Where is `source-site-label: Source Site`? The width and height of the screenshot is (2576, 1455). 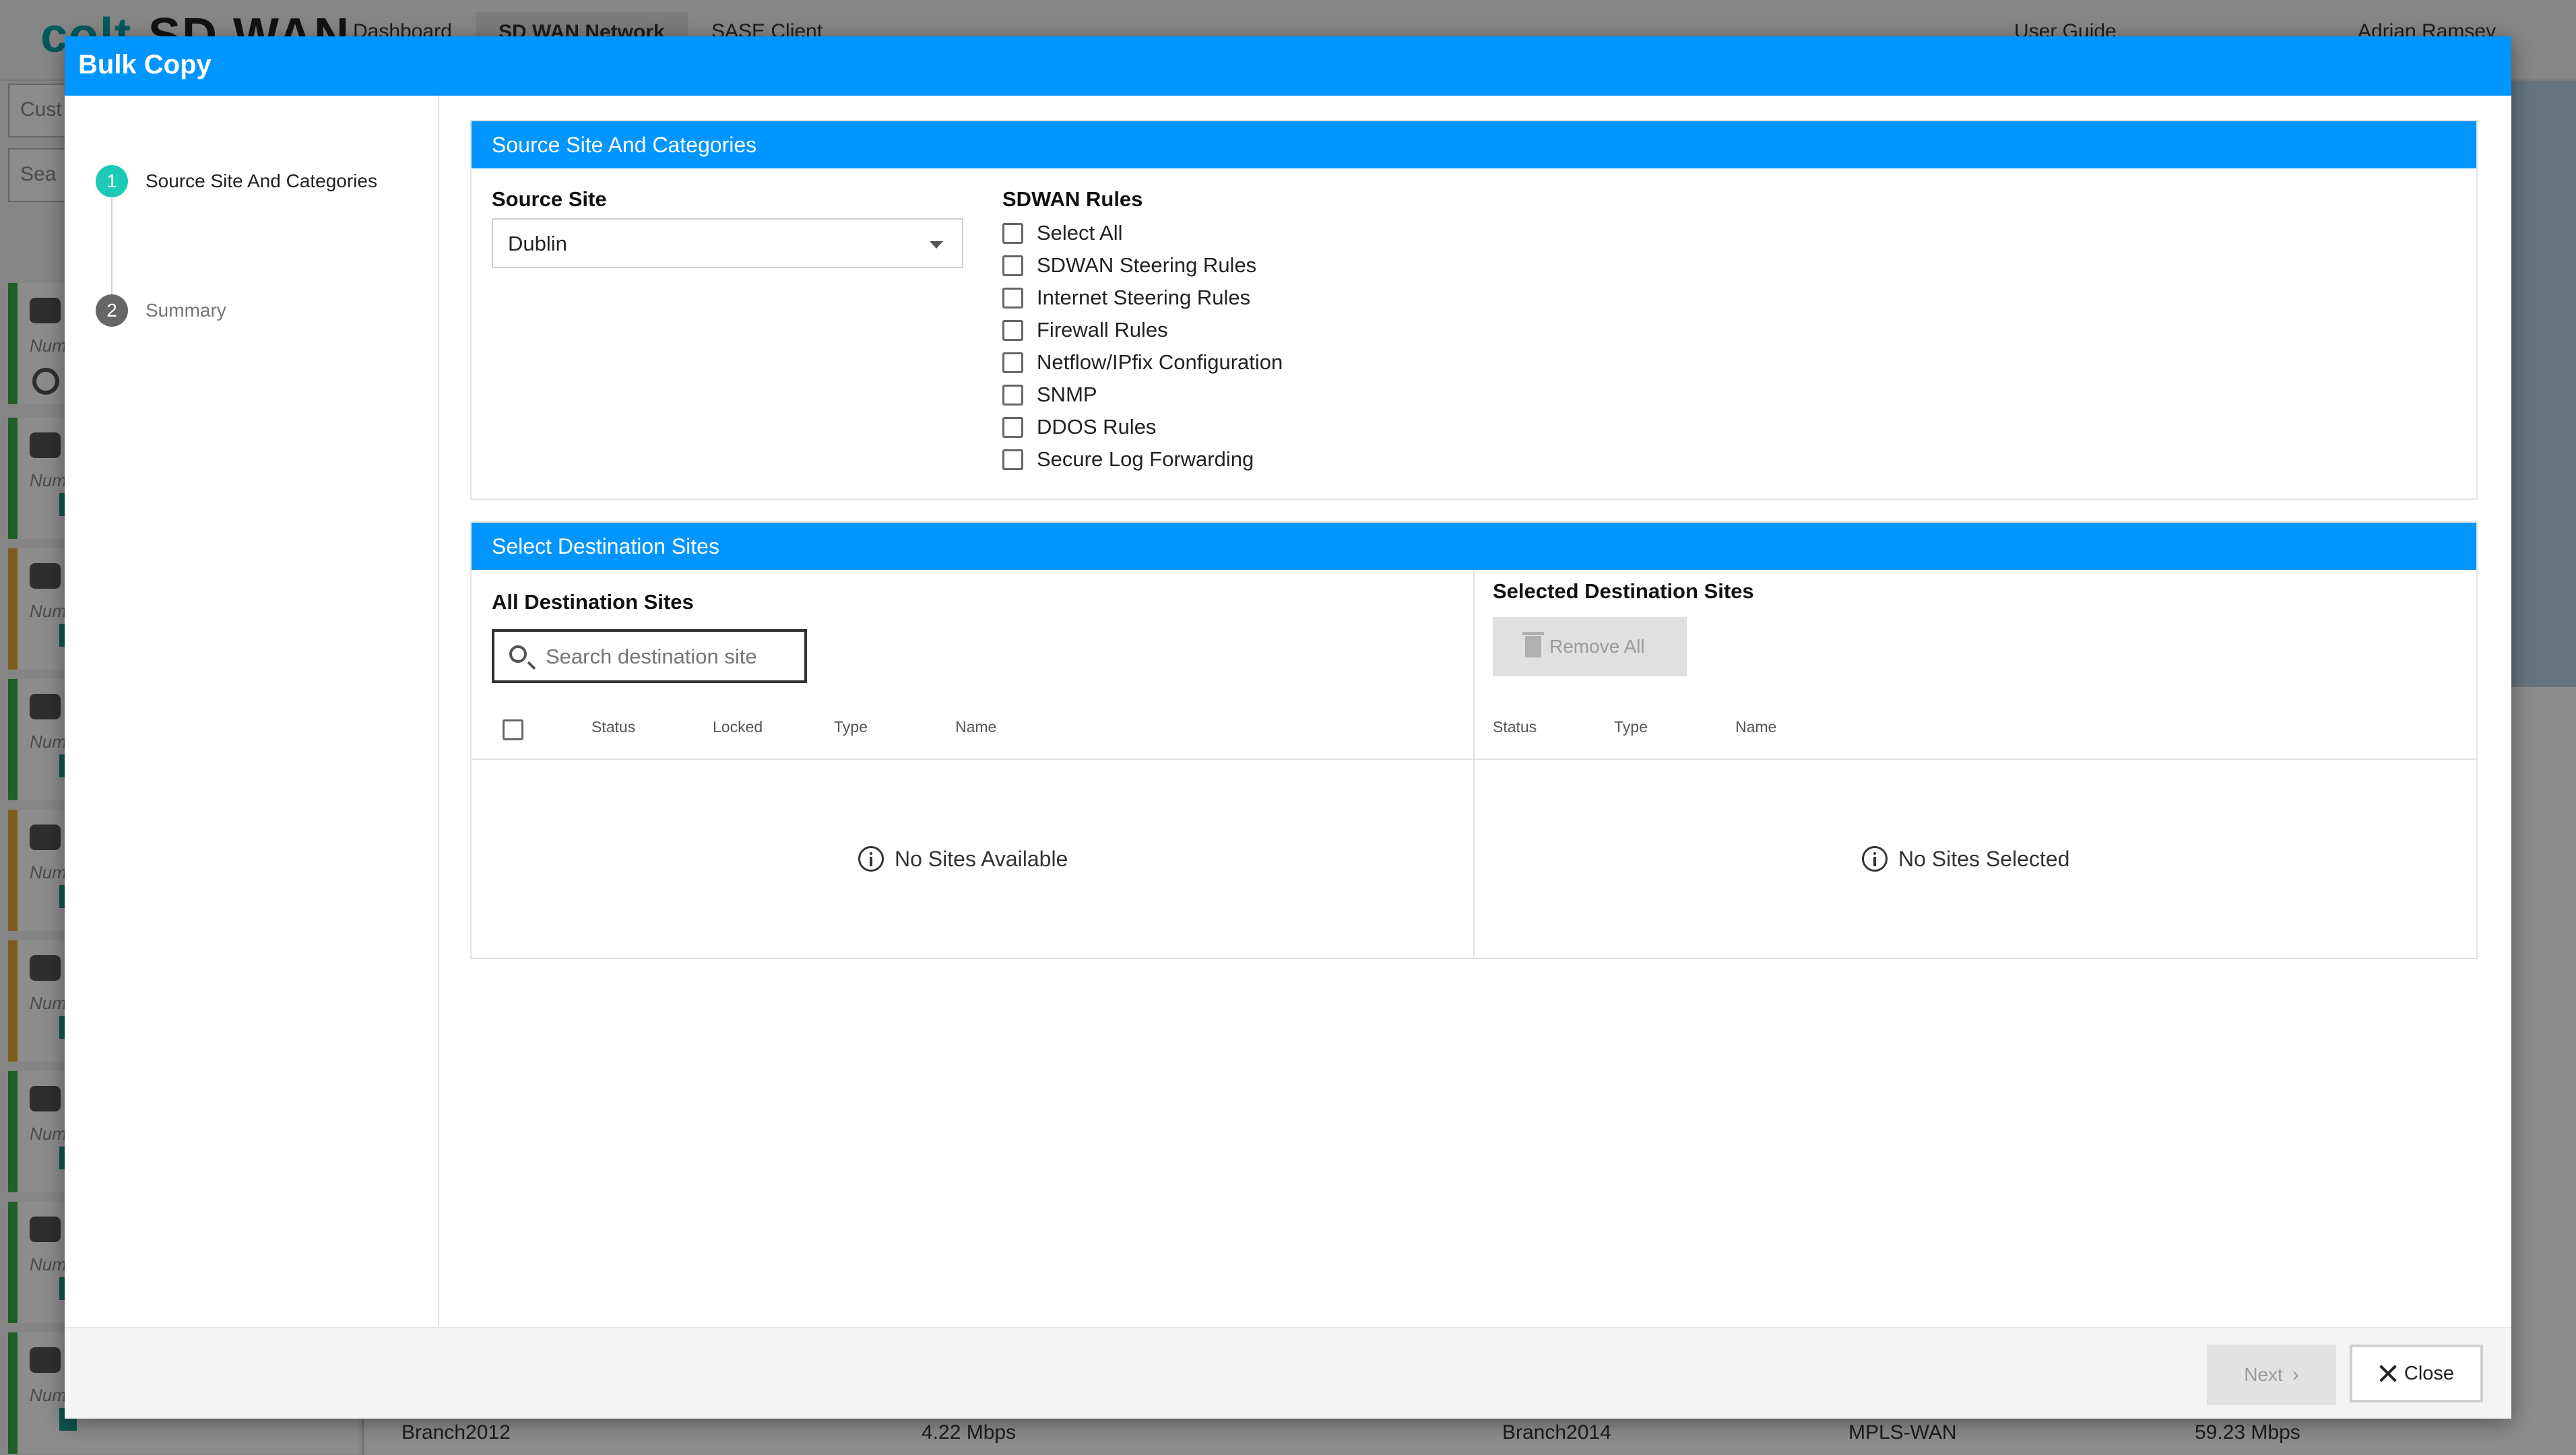 source-site-label: Source Site is located at coordinates (550, 199).